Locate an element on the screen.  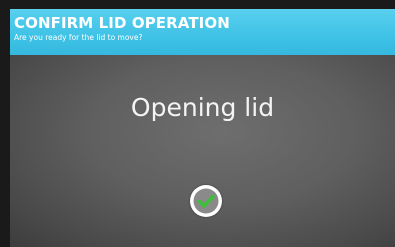
status-message: Opening lid is located at coordinates (202, 107).